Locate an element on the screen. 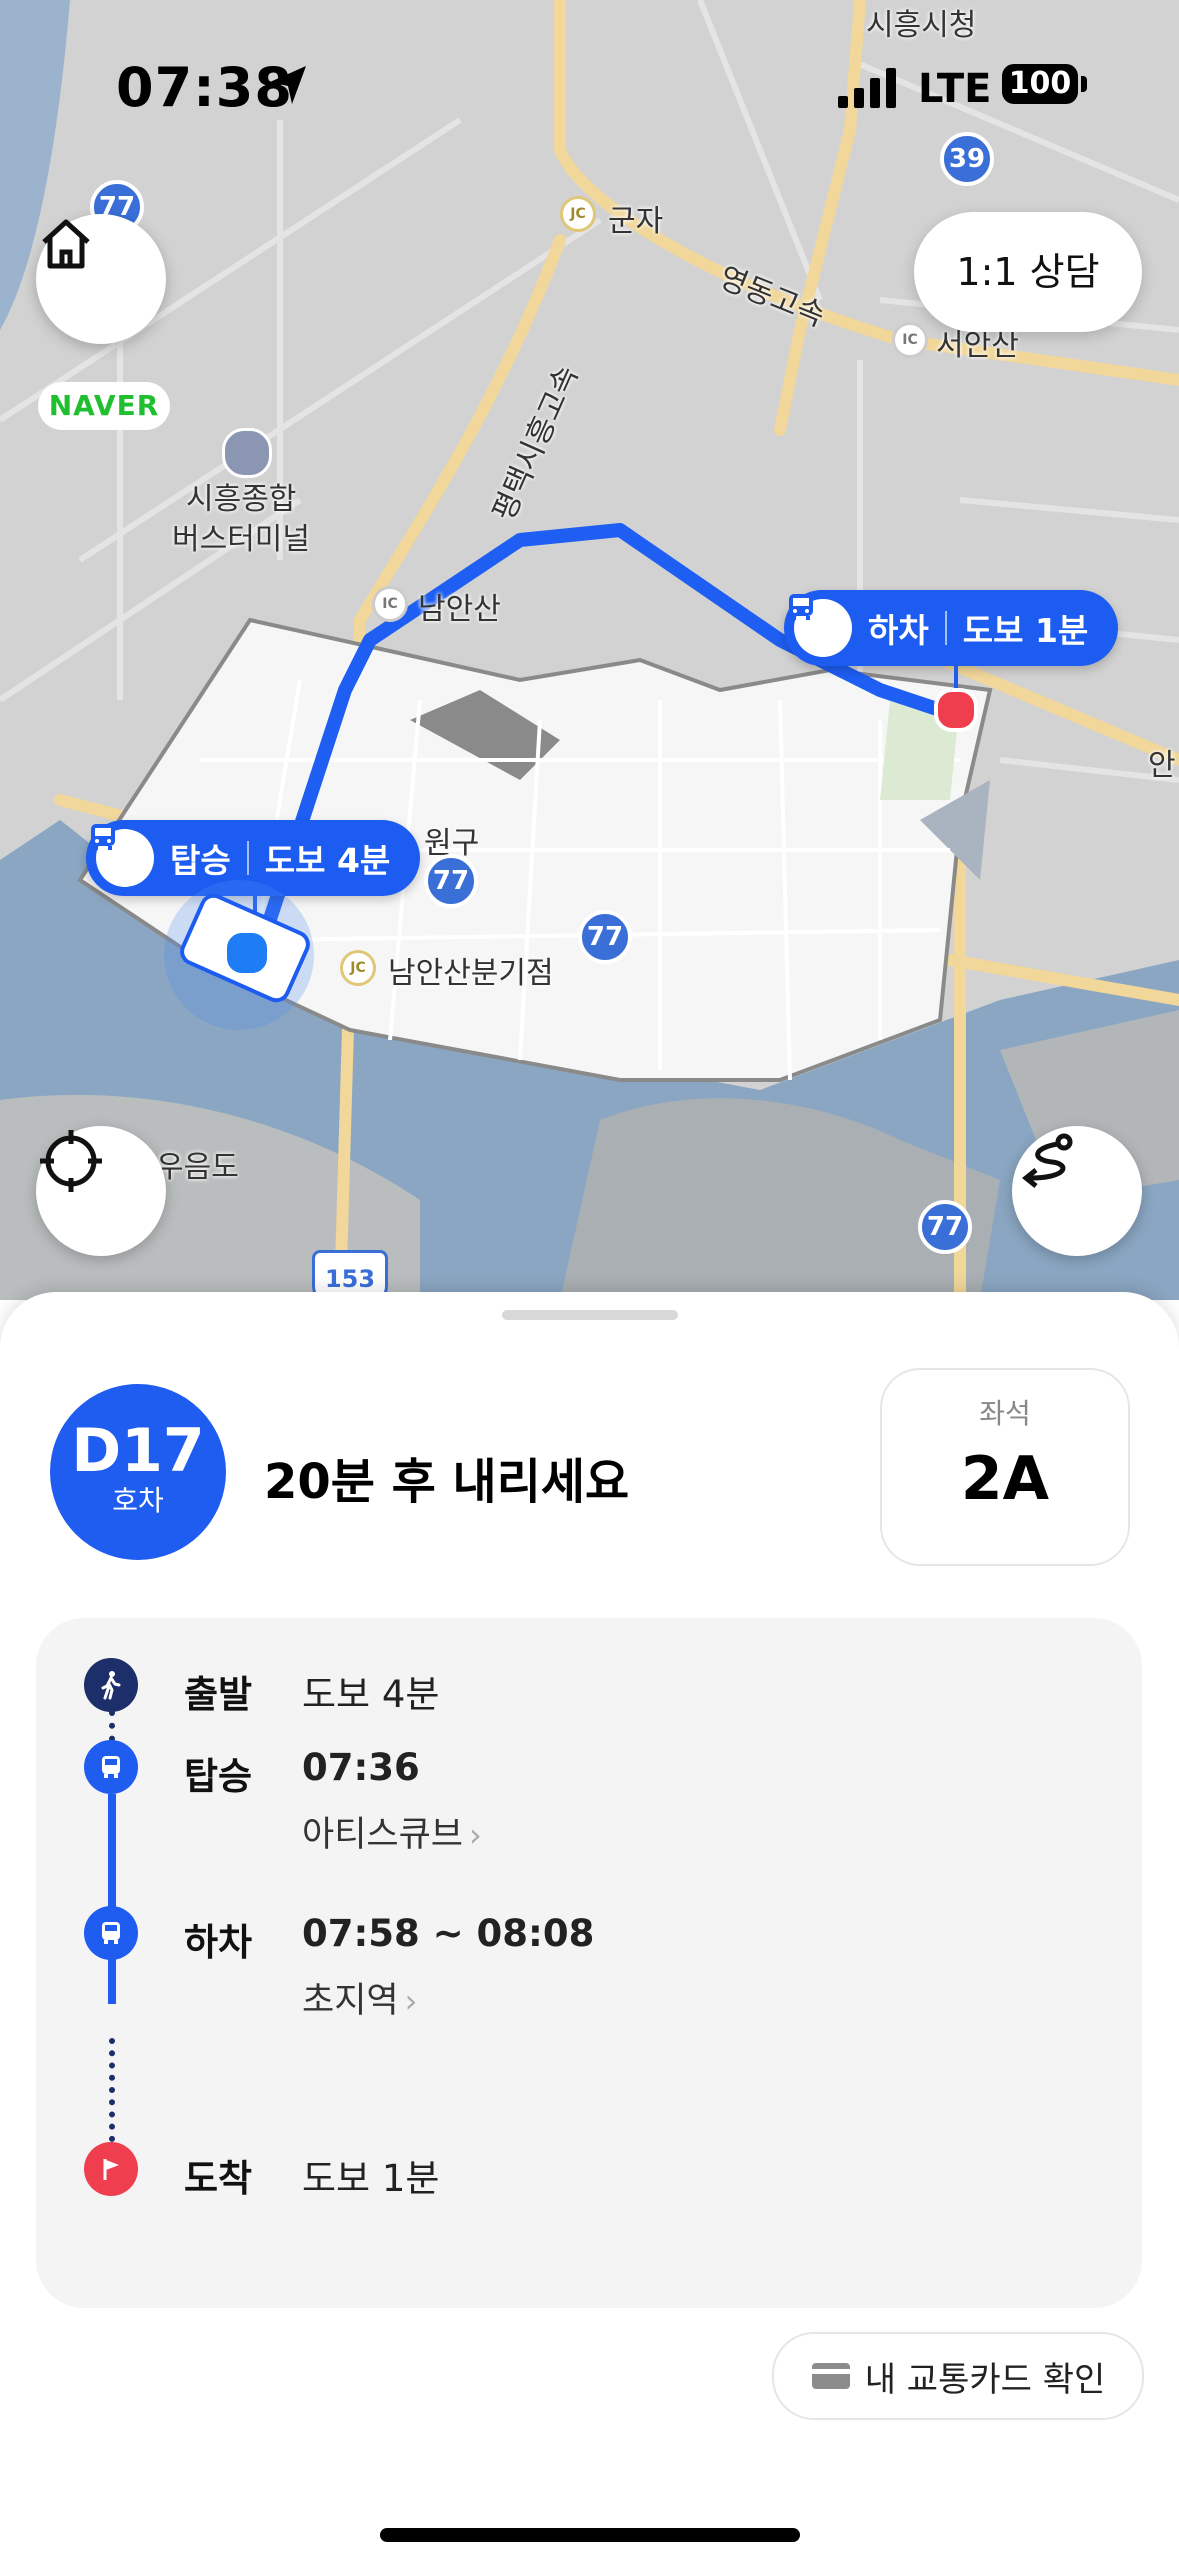  destination-marker-icon is located at coordinates (956, 710).